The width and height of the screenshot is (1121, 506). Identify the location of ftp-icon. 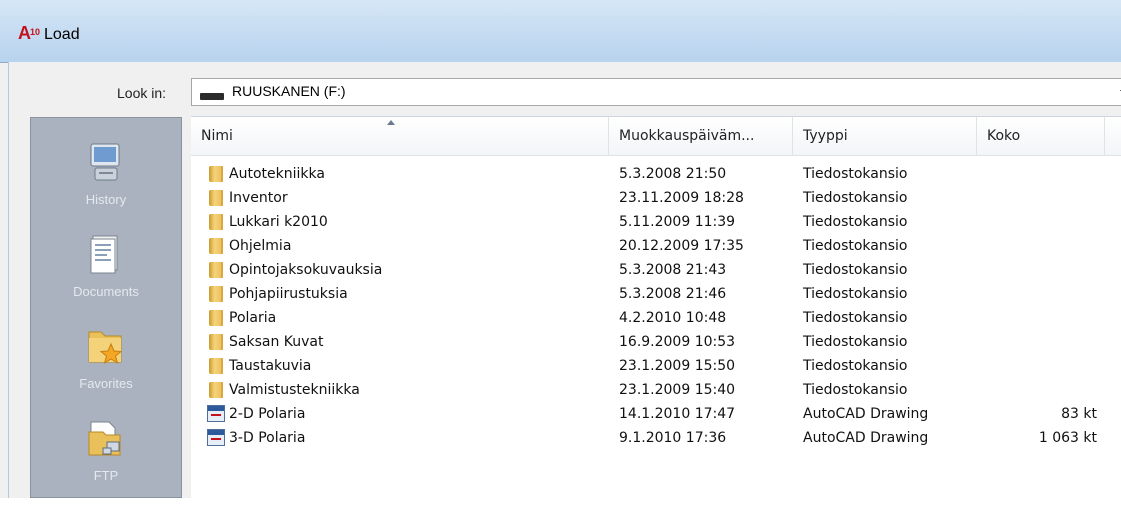
(104, 438).